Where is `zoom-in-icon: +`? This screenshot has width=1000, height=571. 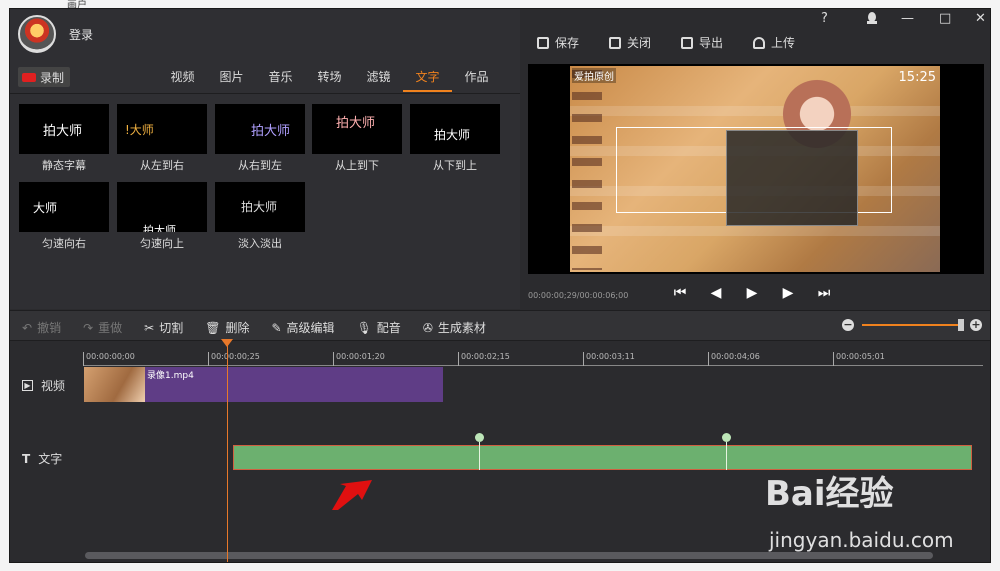 zoom-in-icon: + is located at coordinates (976, 325).